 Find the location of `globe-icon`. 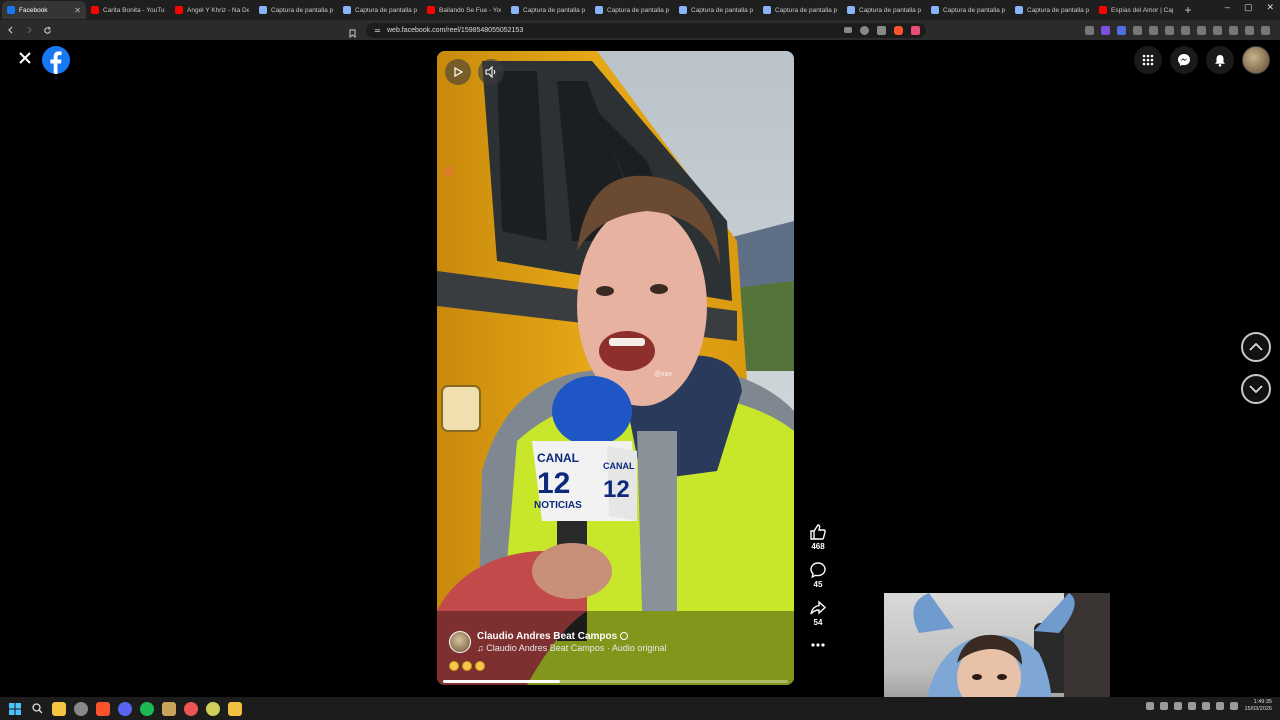

globe-icon is located at coordinates (624, 636).